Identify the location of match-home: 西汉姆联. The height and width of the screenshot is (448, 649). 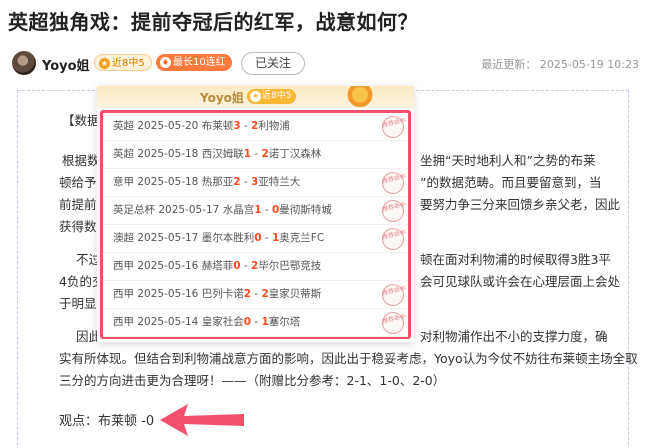
(222, 154).